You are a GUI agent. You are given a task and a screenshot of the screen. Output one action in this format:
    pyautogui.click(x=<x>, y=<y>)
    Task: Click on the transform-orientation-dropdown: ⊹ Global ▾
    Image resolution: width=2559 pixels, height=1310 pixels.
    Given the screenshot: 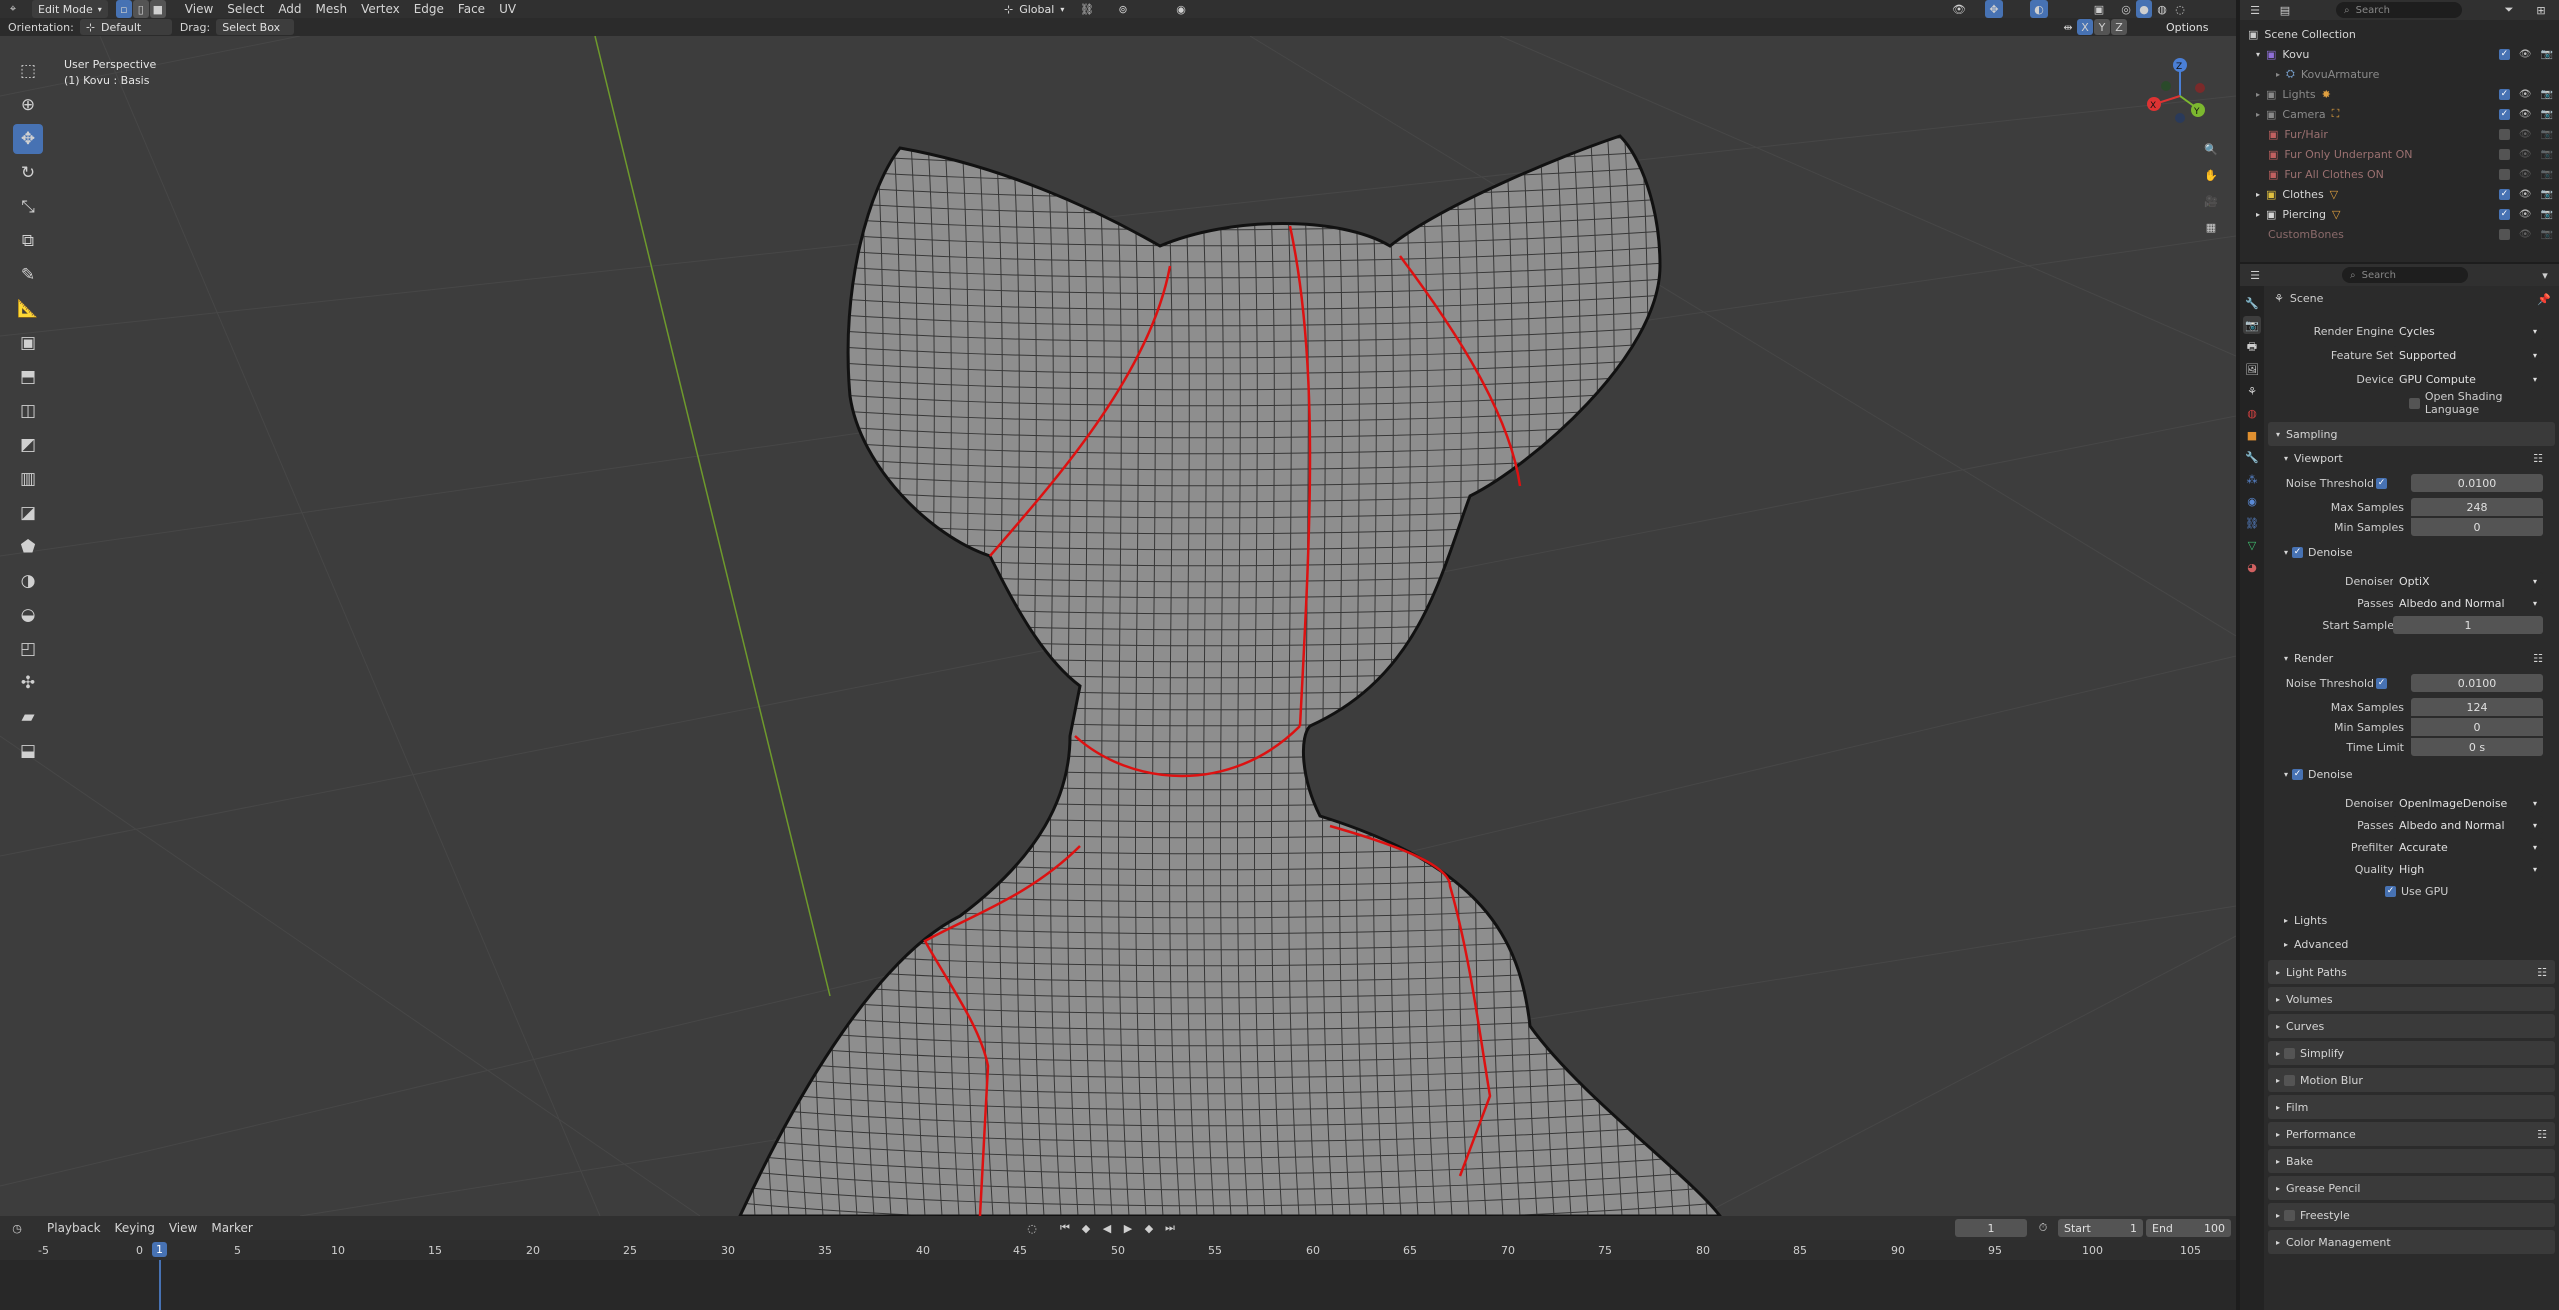 What is the action you would take?
    pyautogui.click(x=1034, y=9)
    